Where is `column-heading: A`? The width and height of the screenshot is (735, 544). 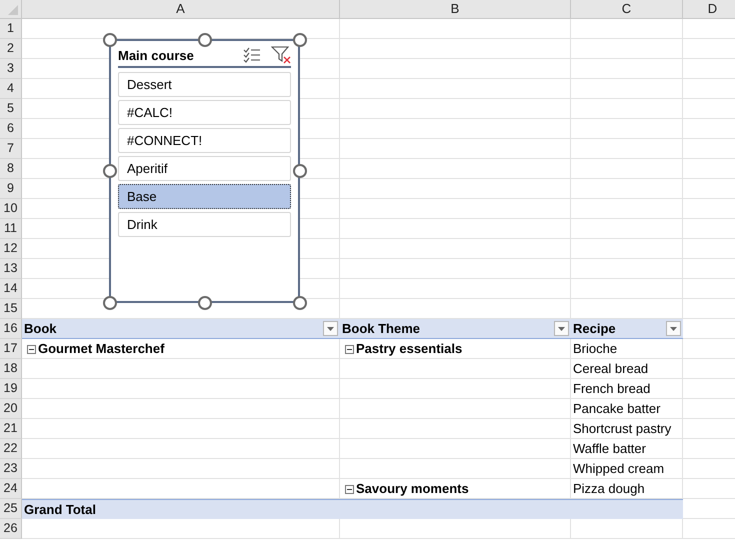 column-heading: A is located at coordinates (181, 9).